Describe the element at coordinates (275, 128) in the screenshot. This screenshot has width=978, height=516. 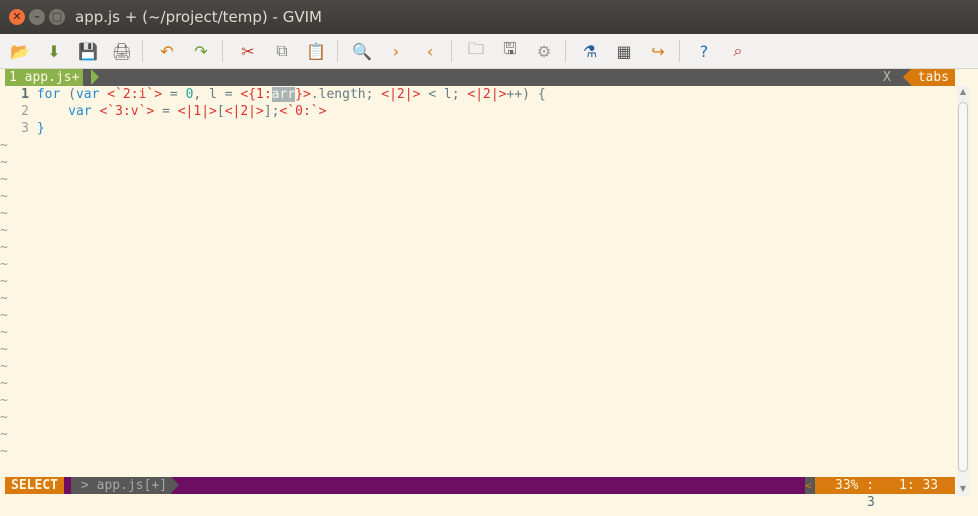
I see `code-line: 3 }` at that location.